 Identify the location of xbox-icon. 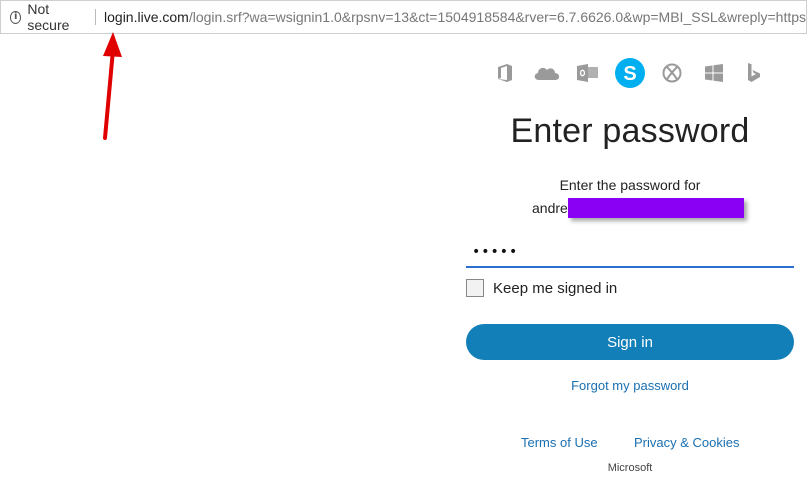
(672, 73).